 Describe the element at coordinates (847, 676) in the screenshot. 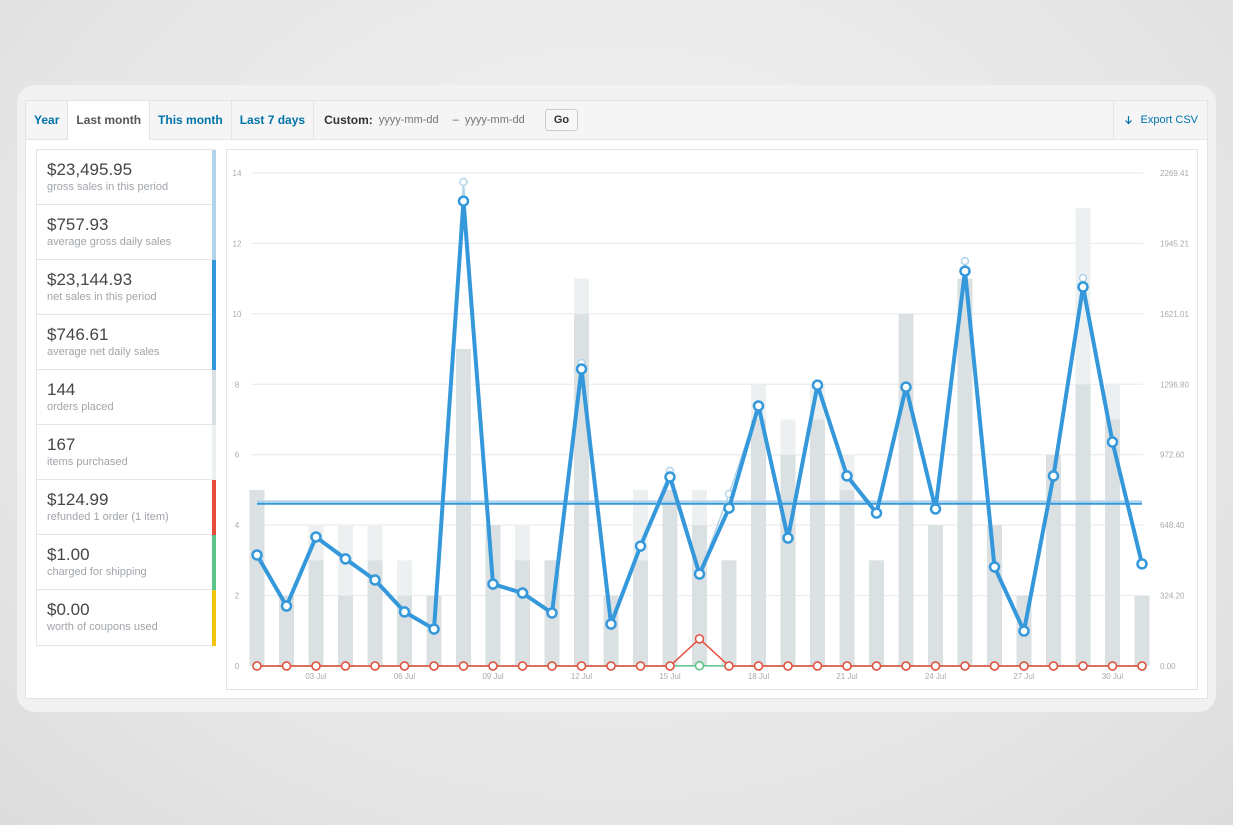

I see `x-tick-label: 21 Jul` at that location.